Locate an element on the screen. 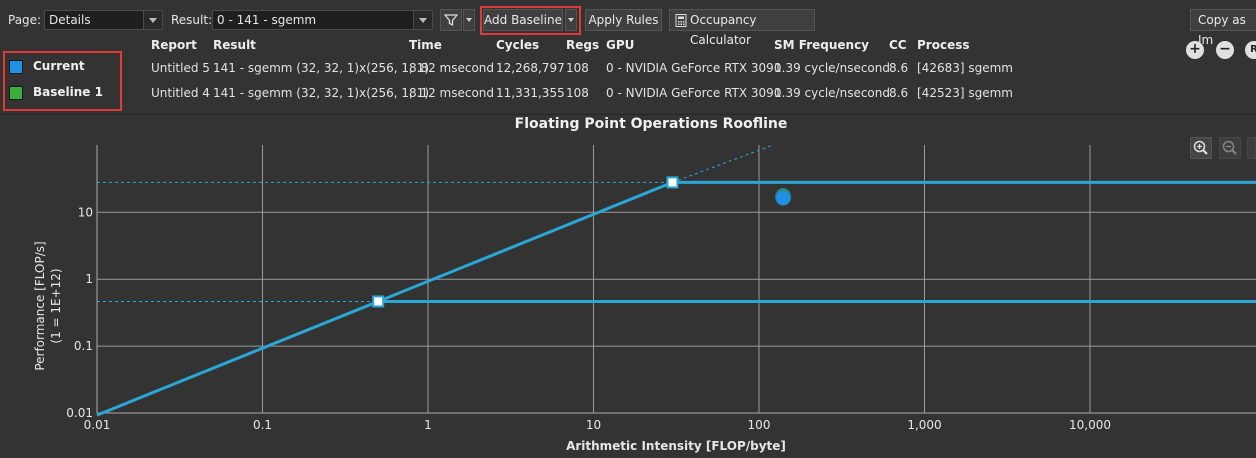  result-select: 0 - 141 - sgemm is located at coordinates (322, 20).